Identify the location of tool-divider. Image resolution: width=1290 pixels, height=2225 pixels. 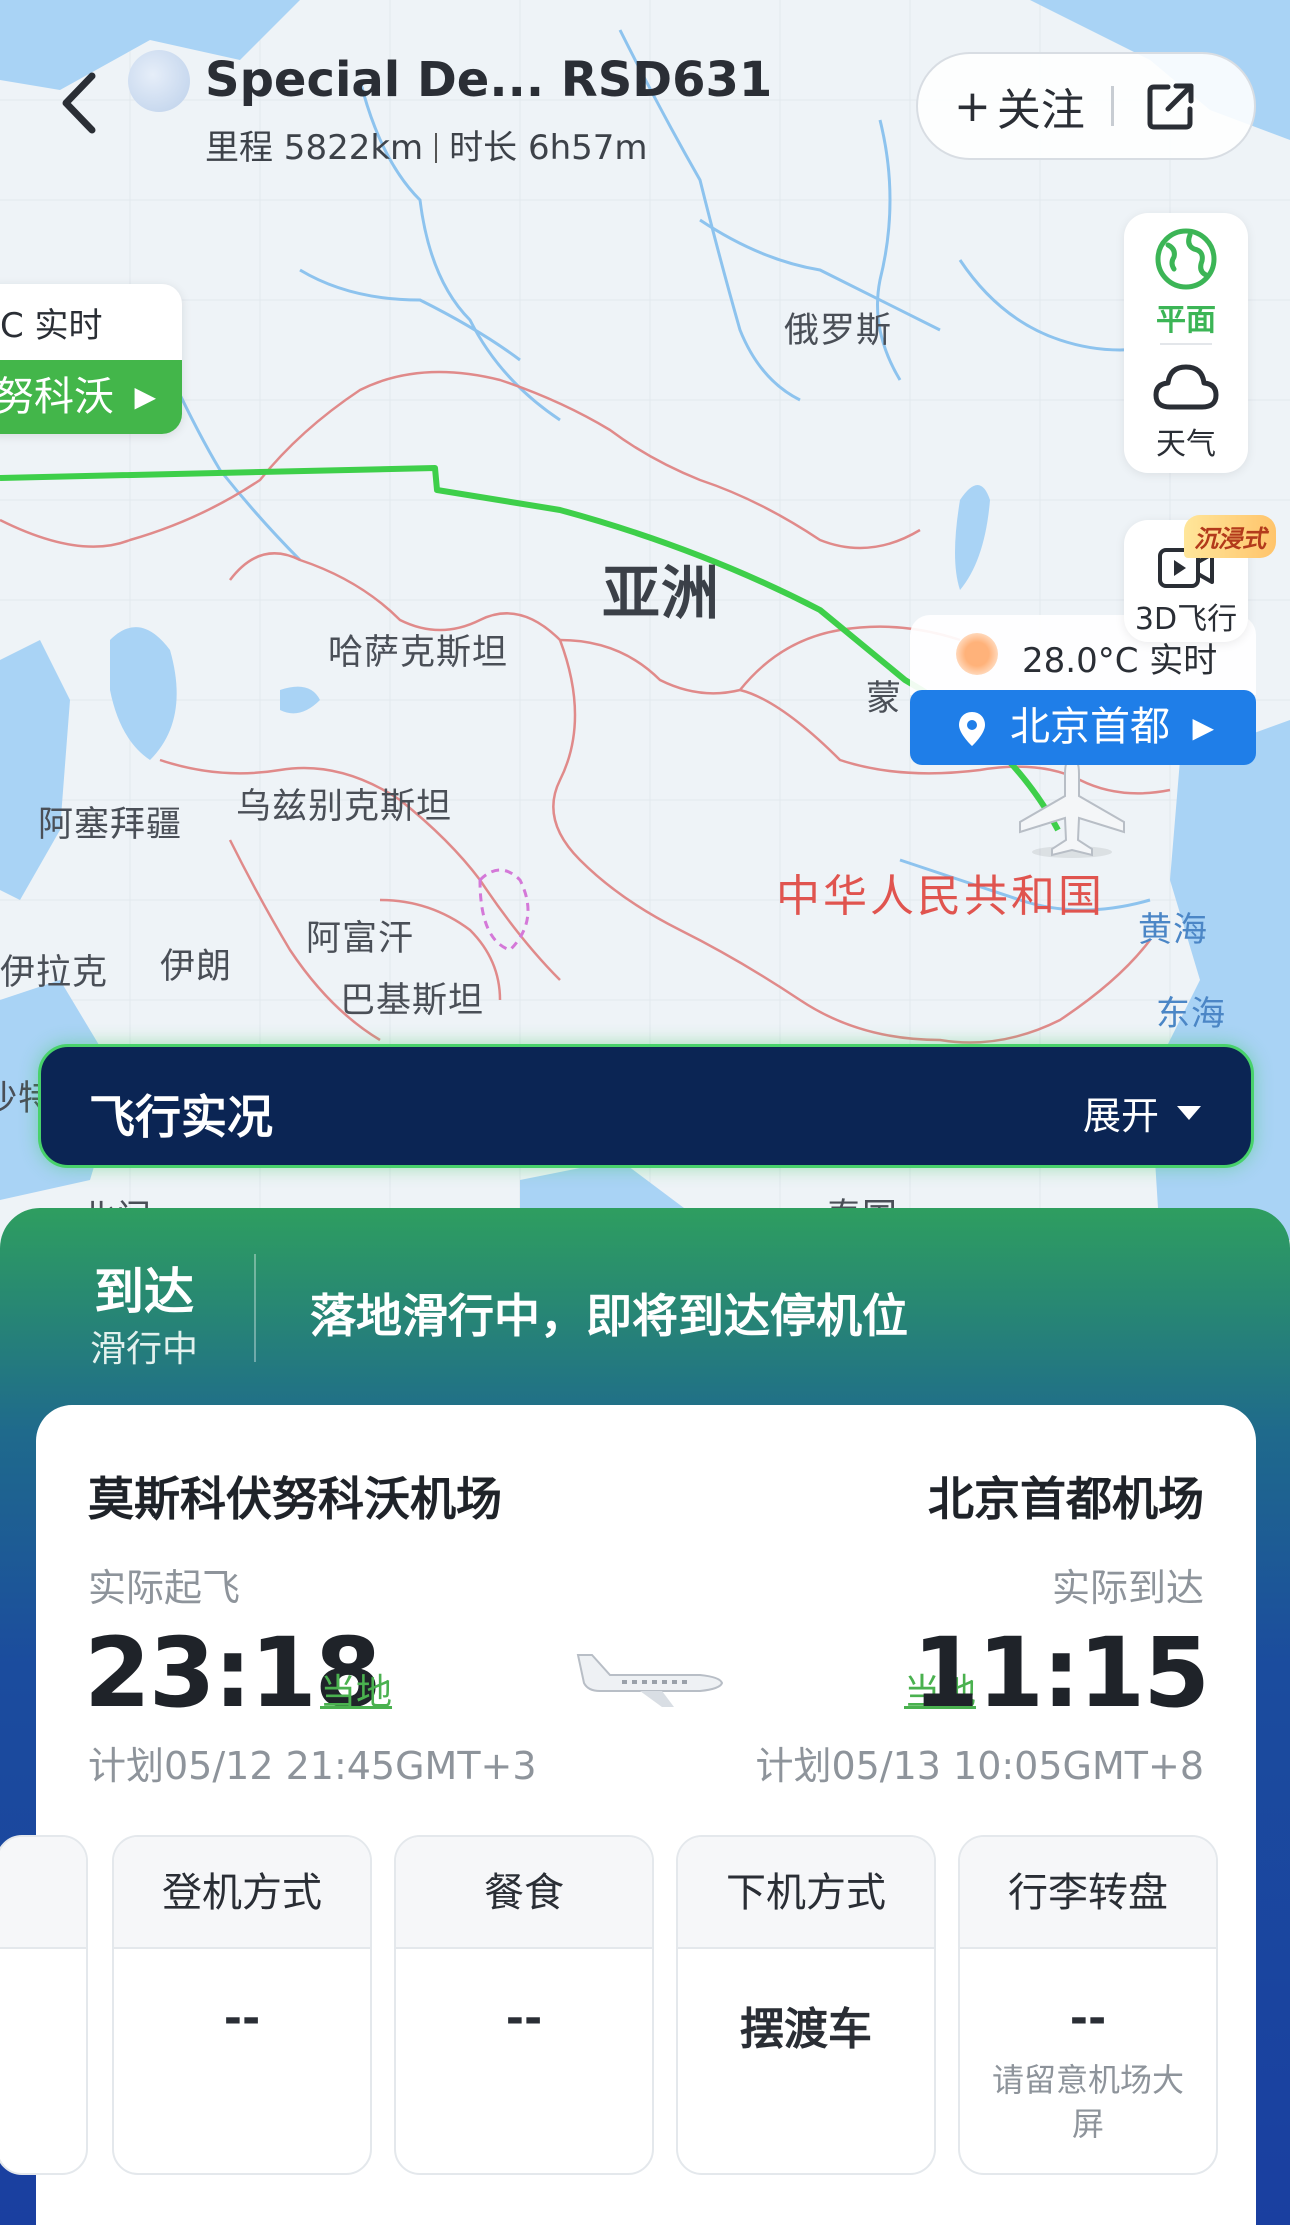
(1186, 344).